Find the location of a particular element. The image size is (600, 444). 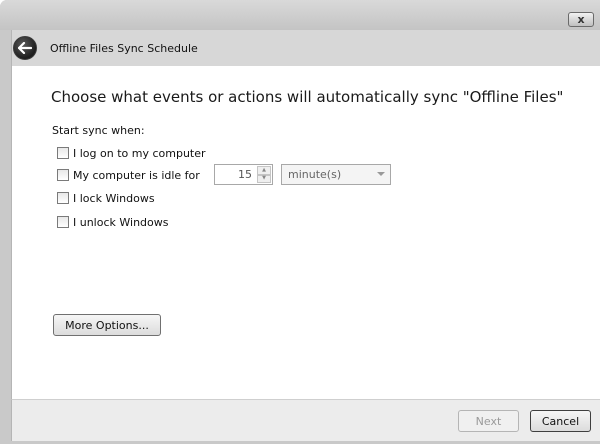

idle-duration-spinner: ▲ ▼ is located at coordinates (264, 174).